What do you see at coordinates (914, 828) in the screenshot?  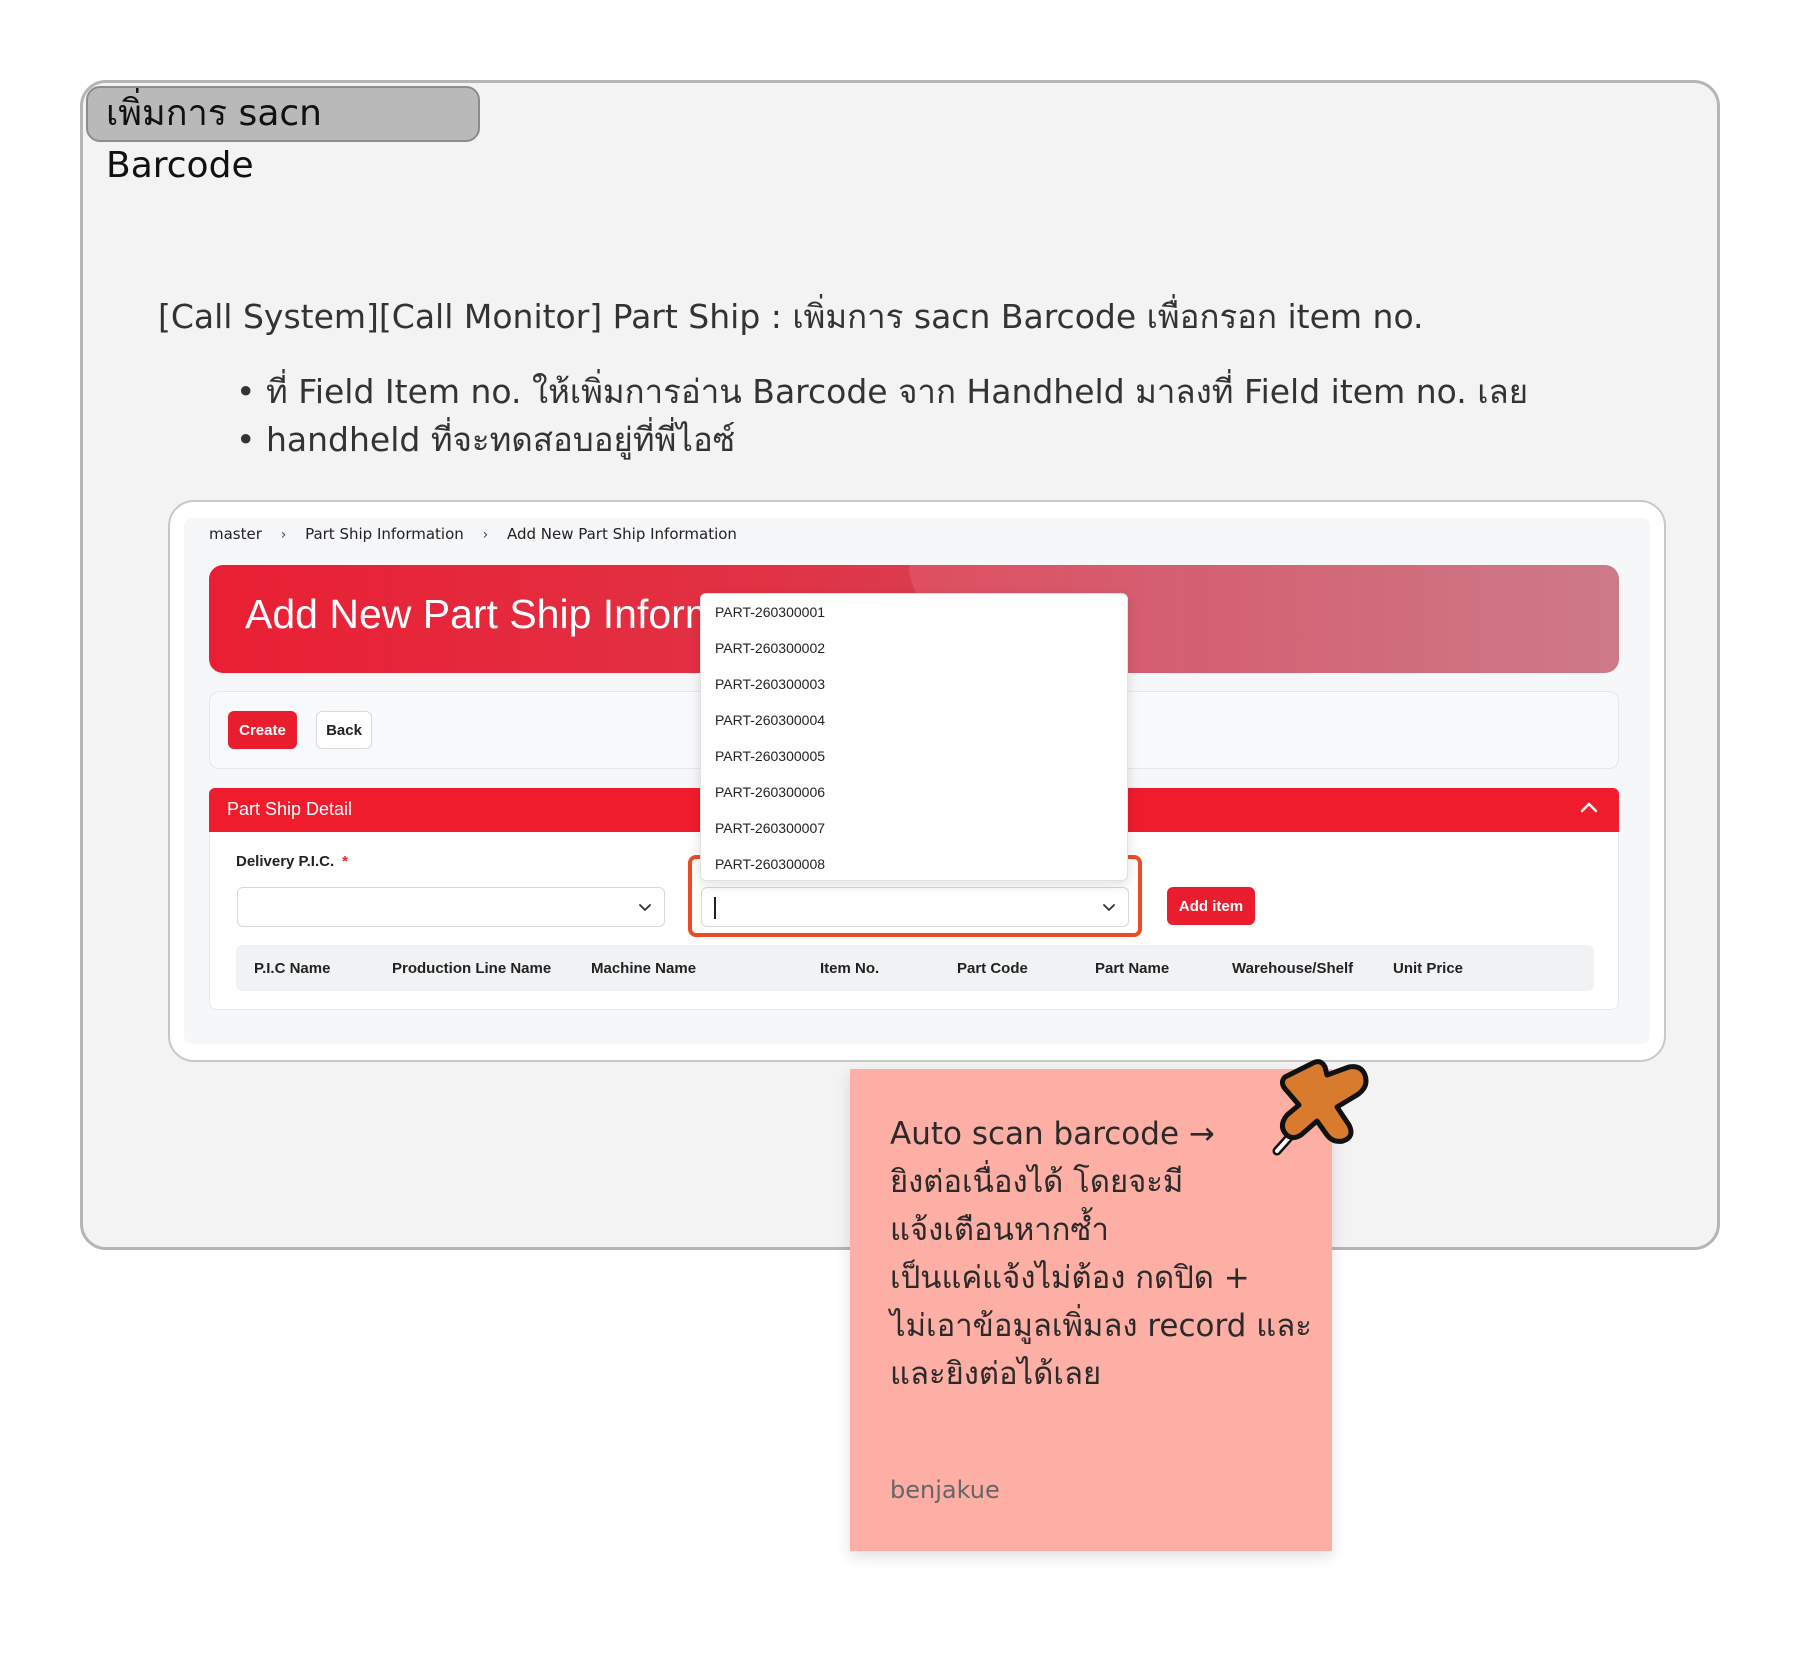 I see `dropdown-option: PART-260300007` at bounding box center [914, 828].